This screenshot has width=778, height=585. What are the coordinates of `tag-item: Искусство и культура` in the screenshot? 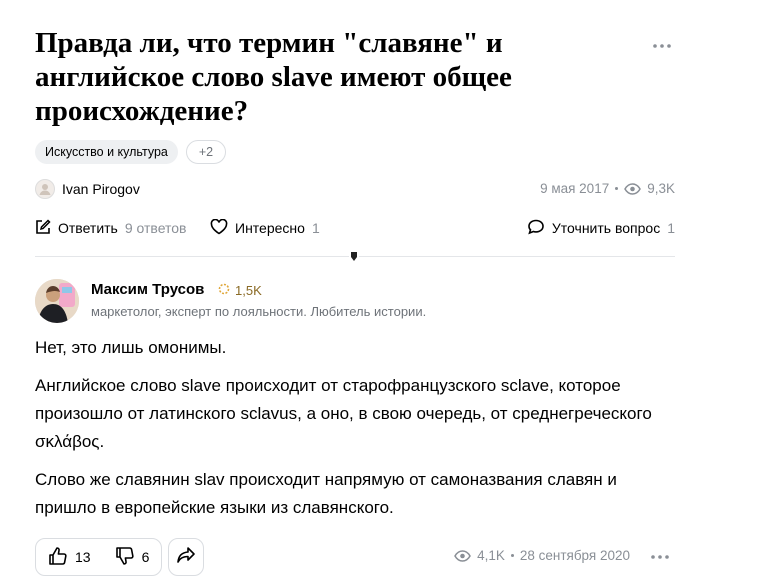 It's located at (106, 152).